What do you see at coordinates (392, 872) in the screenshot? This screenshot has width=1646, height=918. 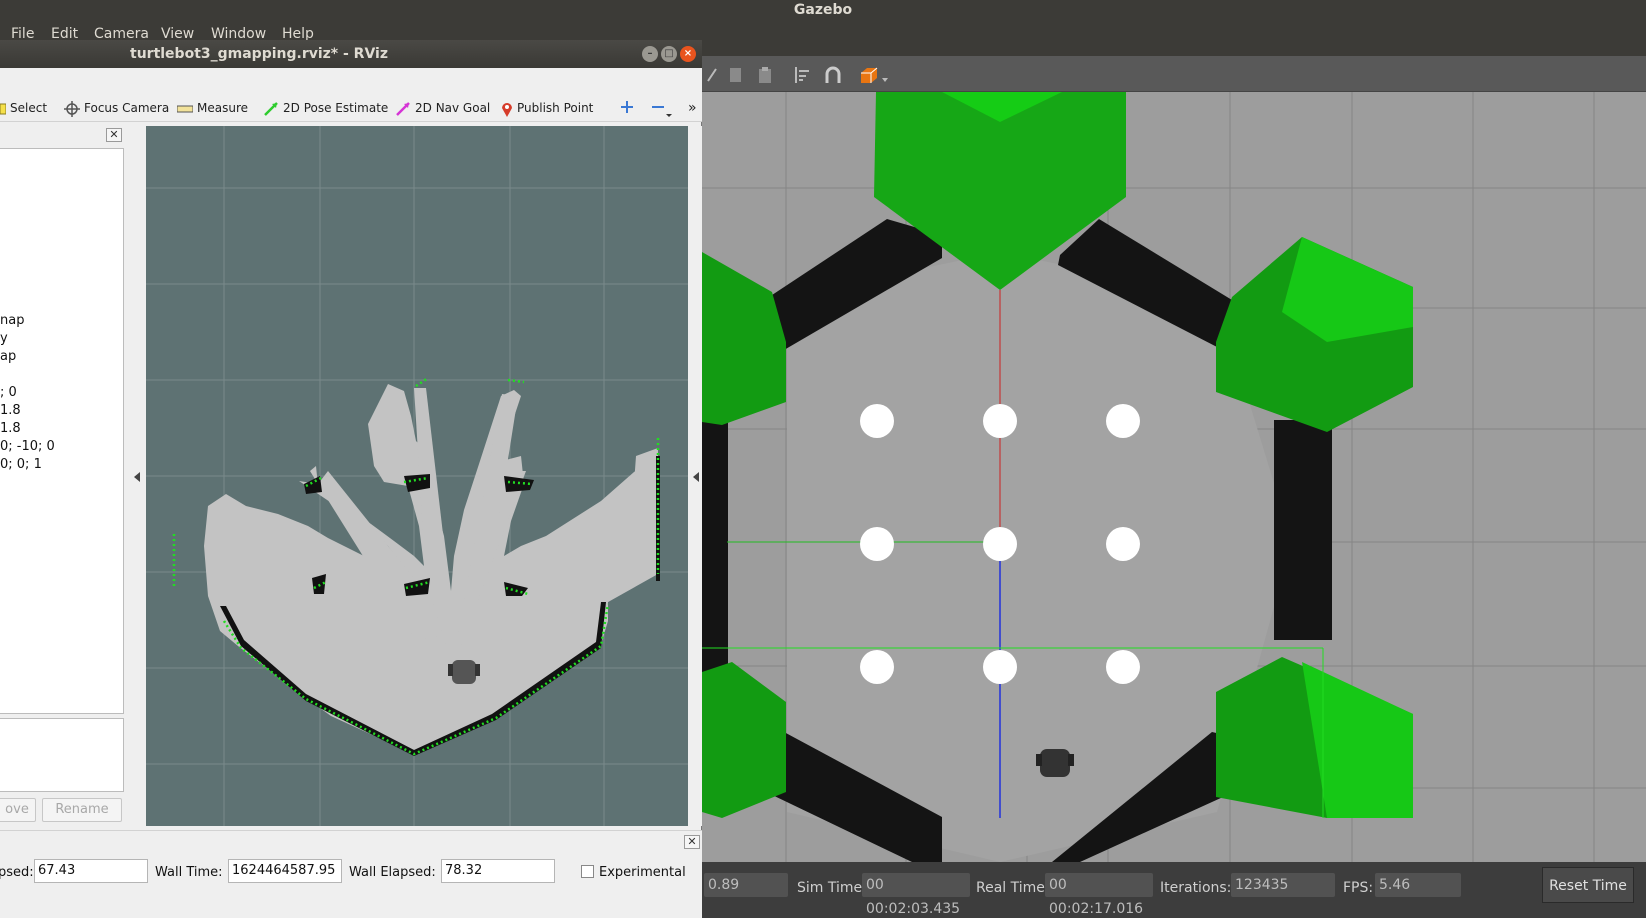 I see `wall-elapsed-label: Wall Elapsed:` at bounding box center [392, 872].